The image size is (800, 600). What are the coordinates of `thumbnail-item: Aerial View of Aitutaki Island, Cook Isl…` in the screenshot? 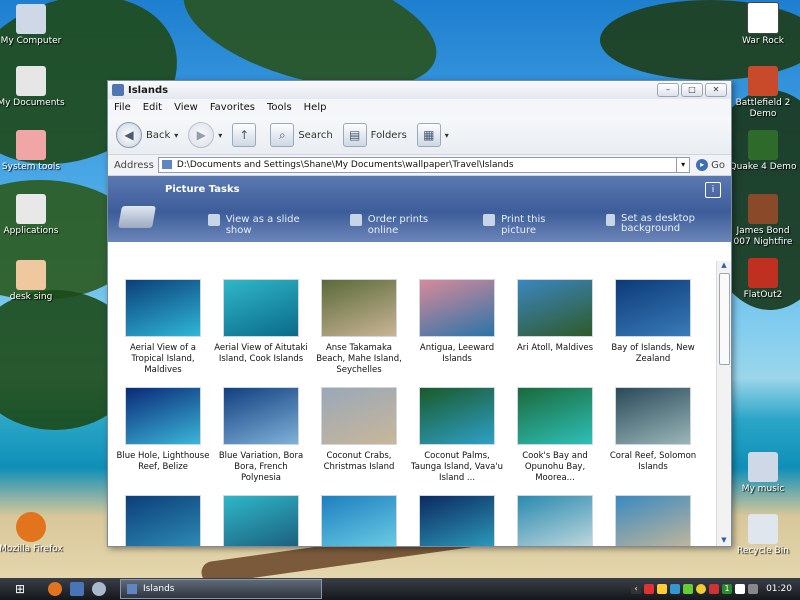 It's located at (261, 329).